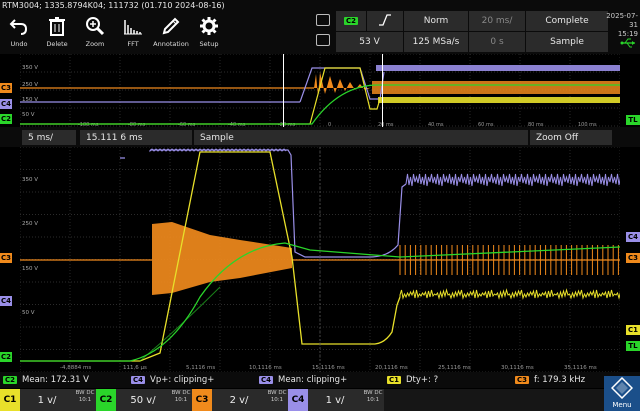 Image resolution: width=640 pixels, height=411 pixels. I want to click on meas-3-badge: C4, so click(266, 380).